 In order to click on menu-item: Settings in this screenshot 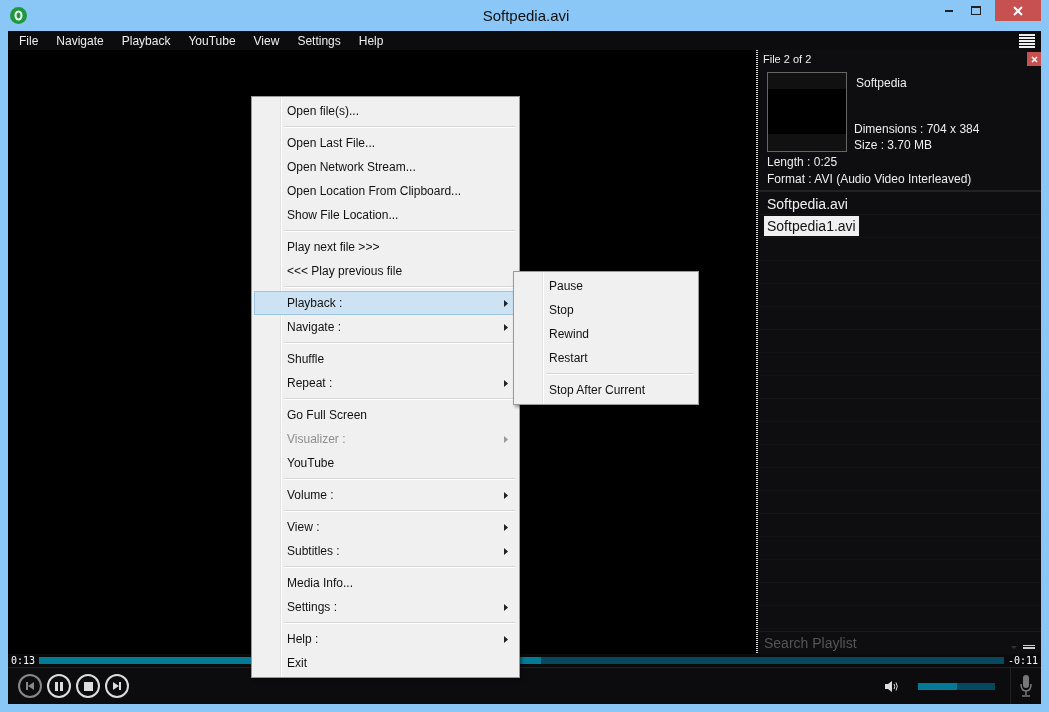, I will do `click(319, 40)`.